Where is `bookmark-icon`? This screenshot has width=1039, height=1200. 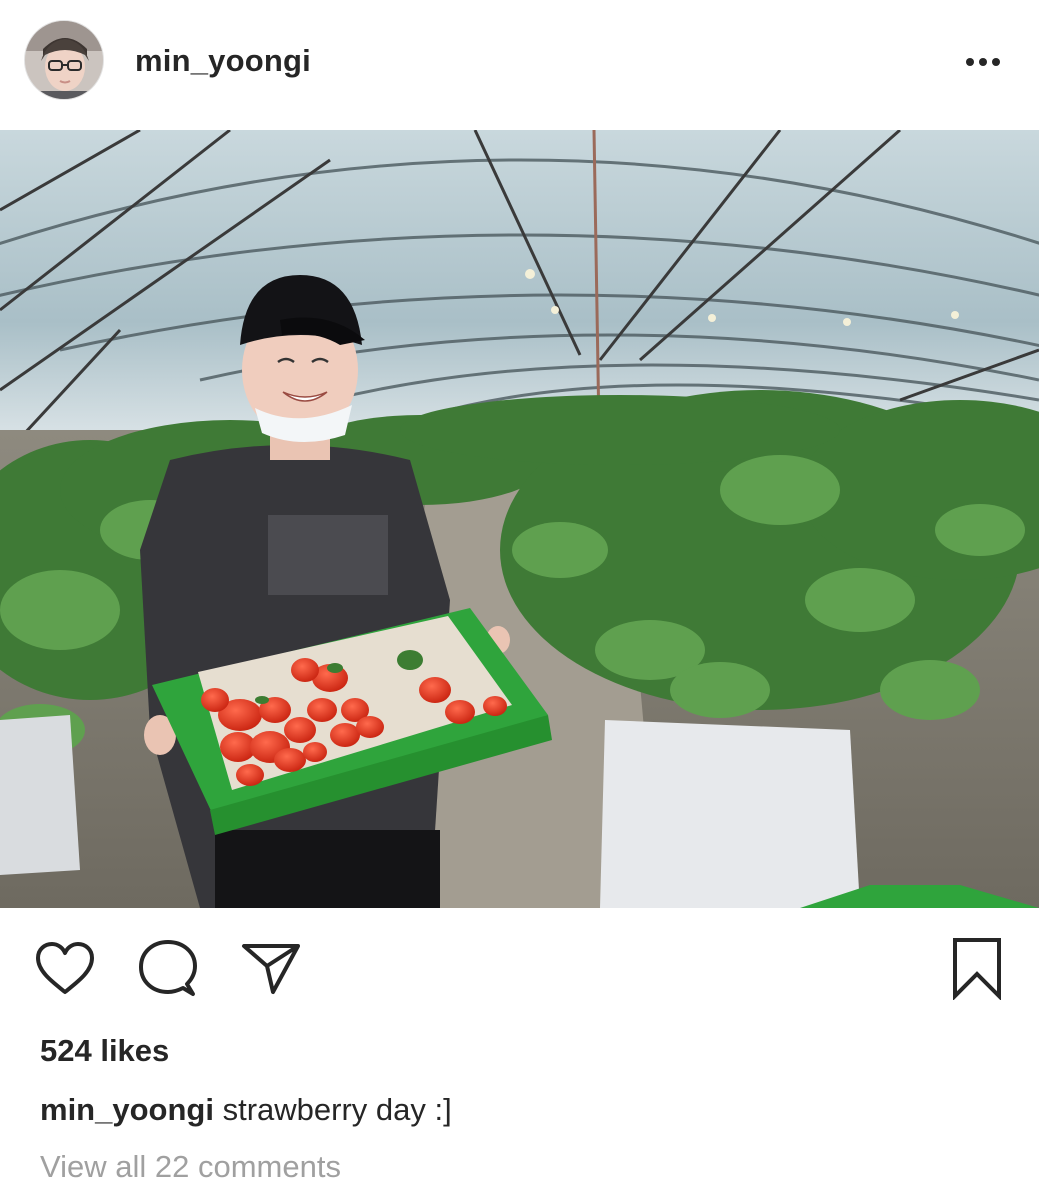
bookmark-icon is located at coordinates (977, 969).